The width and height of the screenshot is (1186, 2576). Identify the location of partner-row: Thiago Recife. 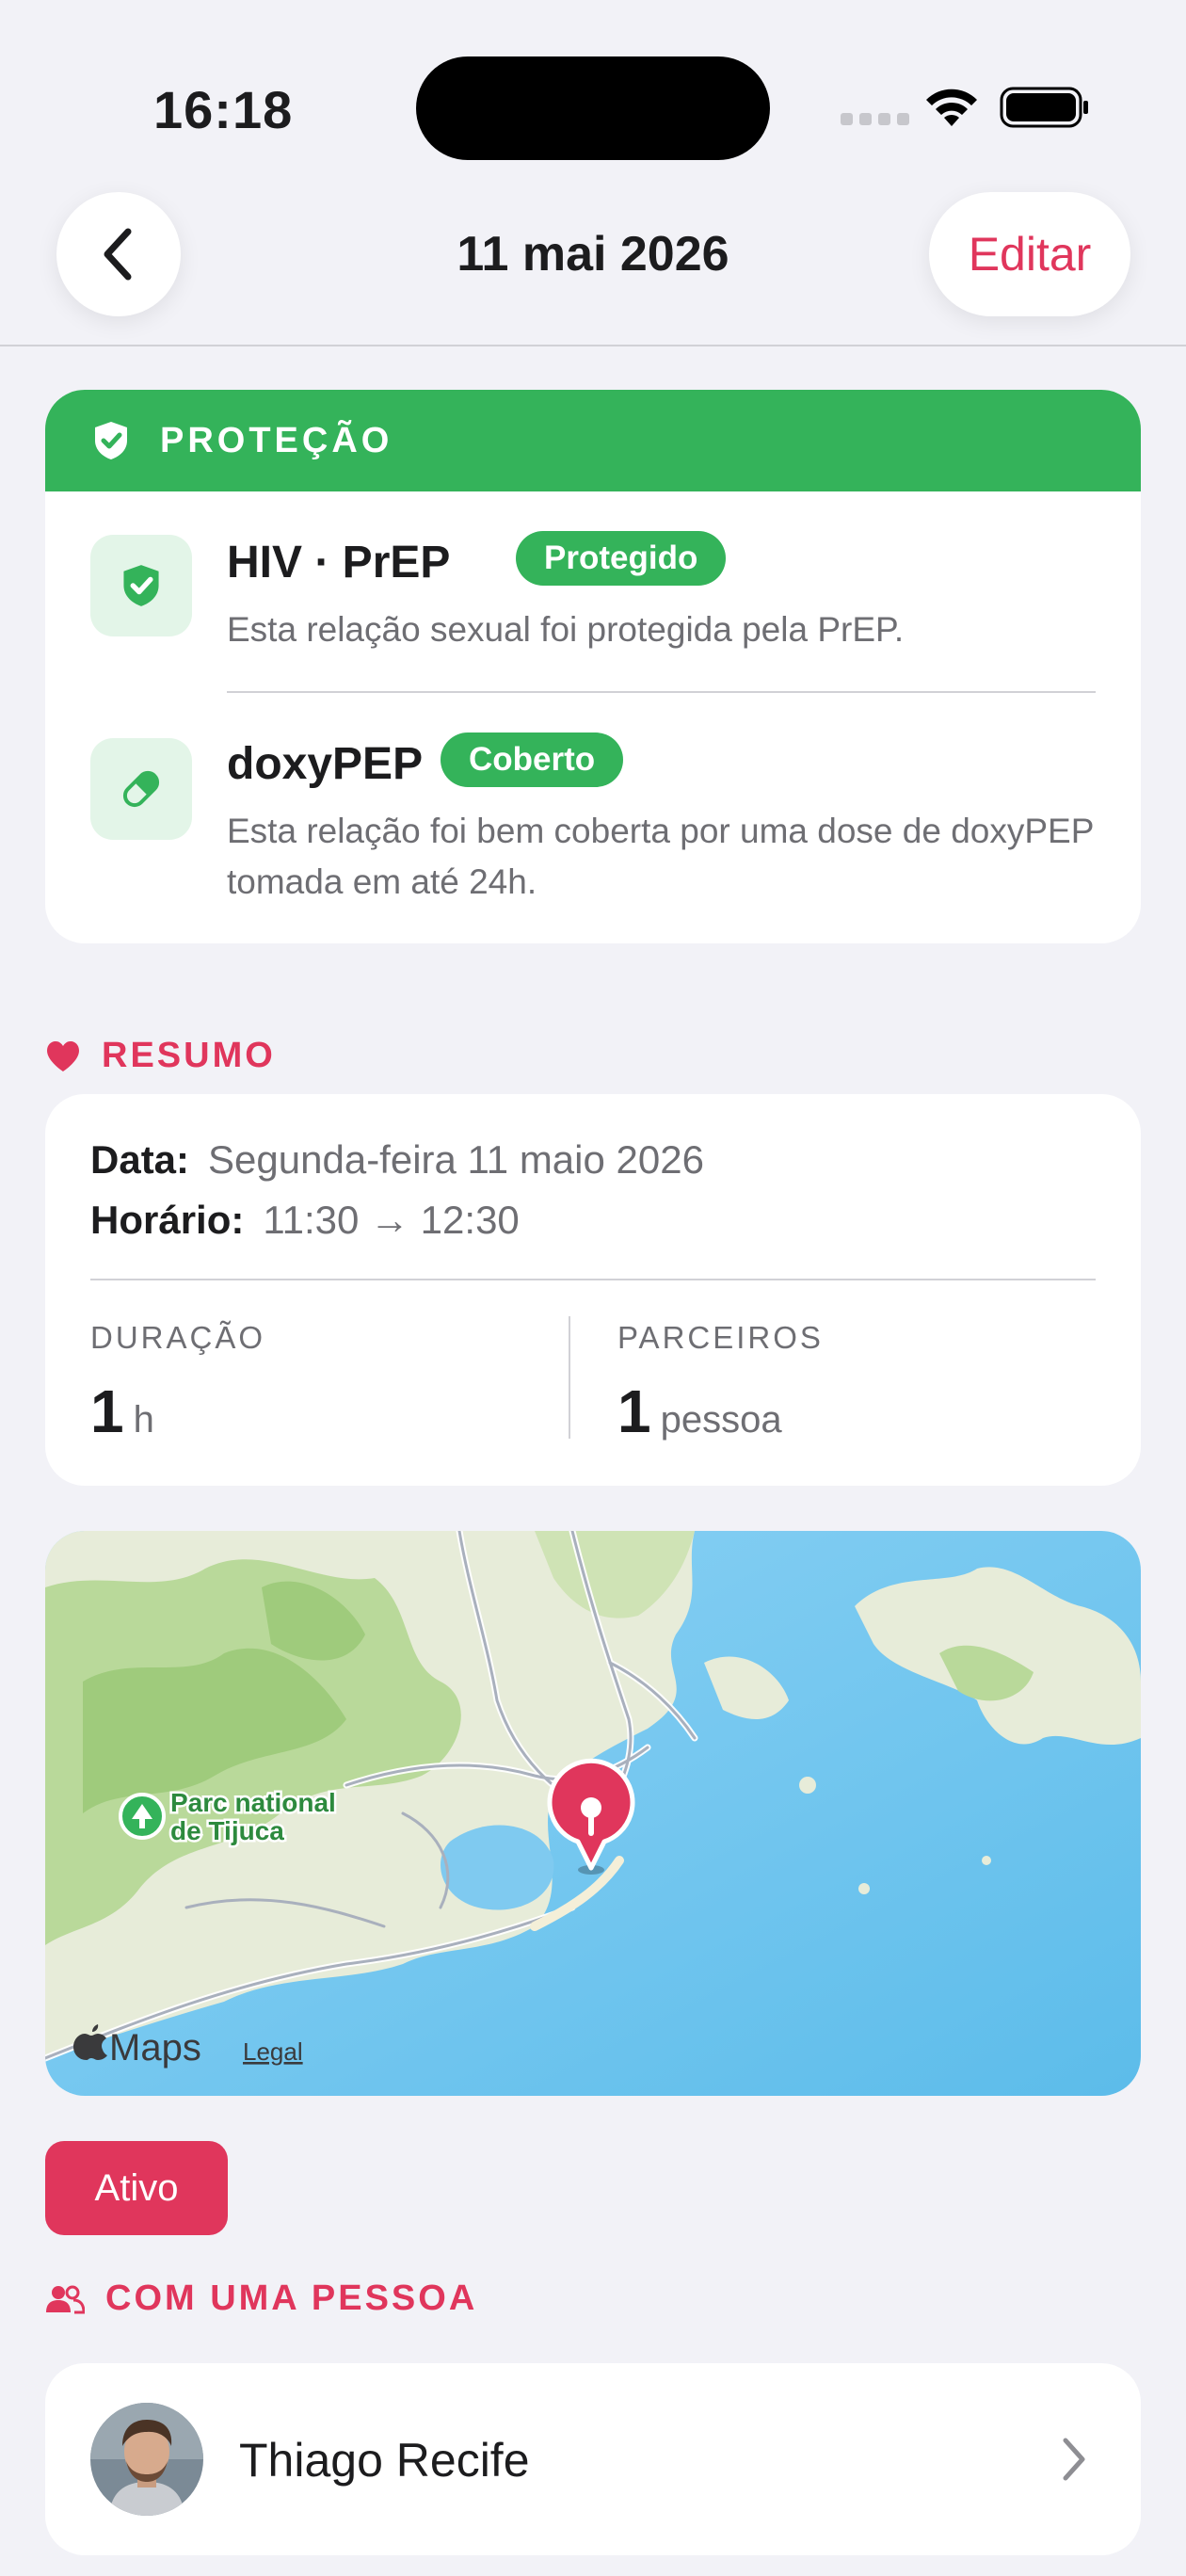
(593, 2459).